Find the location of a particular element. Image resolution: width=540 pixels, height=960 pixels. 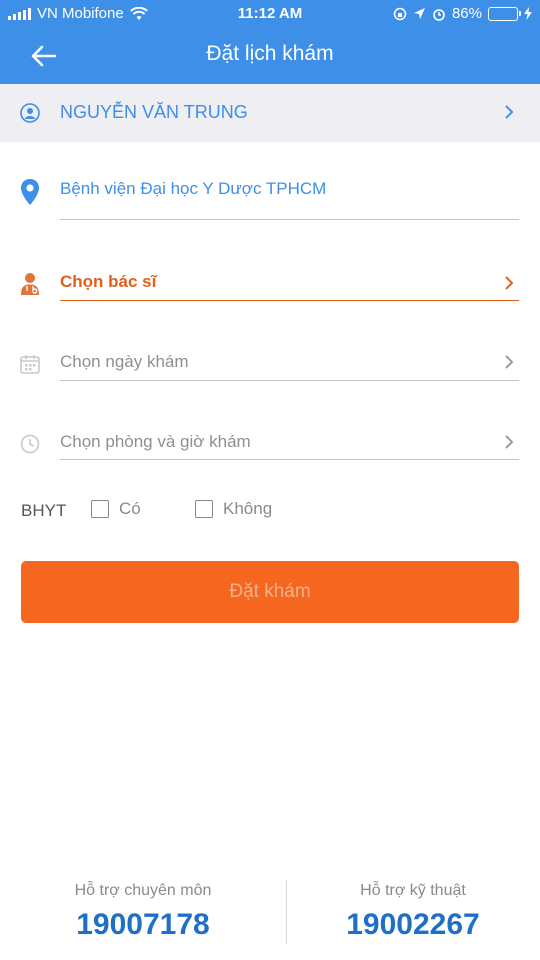

hospital-field: Bệnh viện Đại học Y Dược TPHCM is located at coordinates (270, 198).